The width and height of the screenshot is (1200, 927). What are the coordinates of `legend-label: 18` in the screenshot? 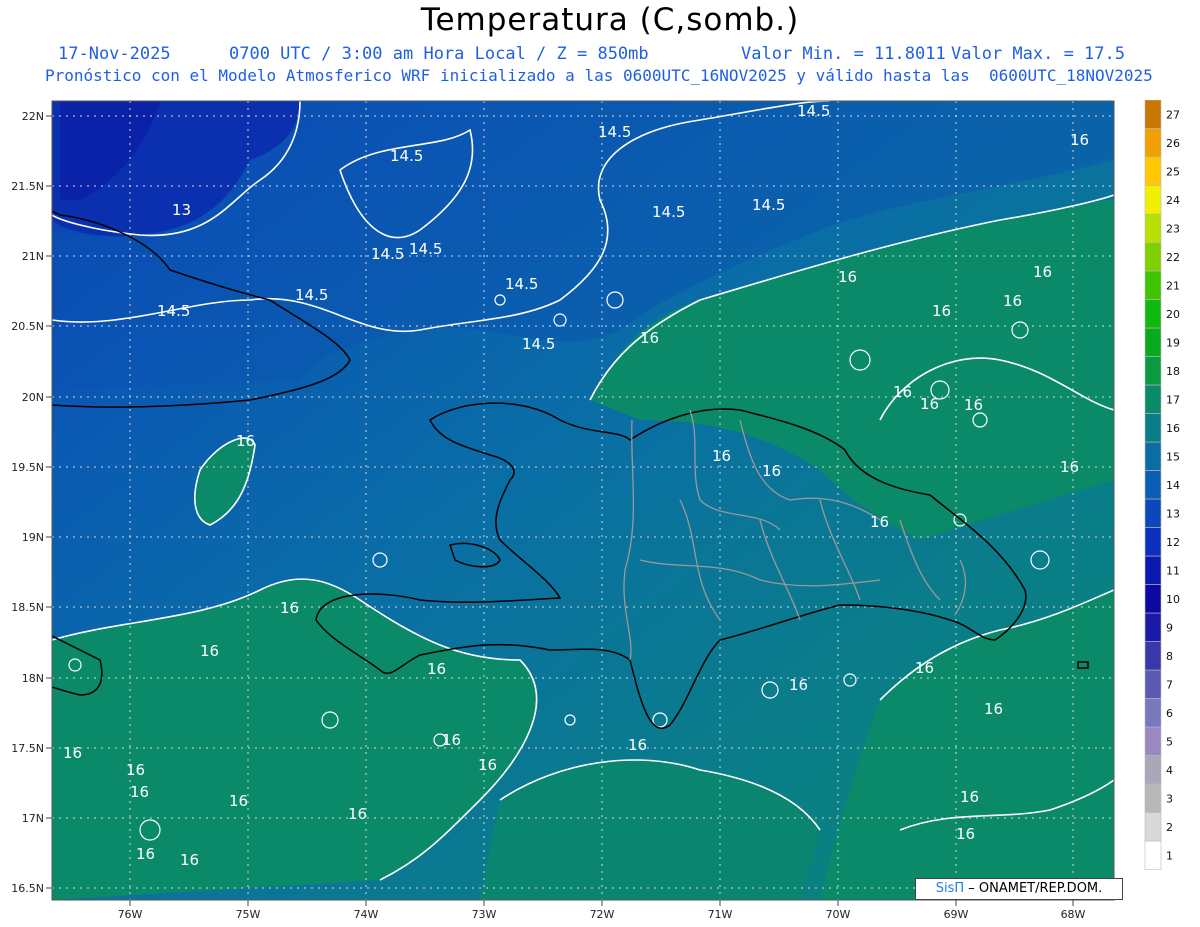 It's located at (1173, 371).